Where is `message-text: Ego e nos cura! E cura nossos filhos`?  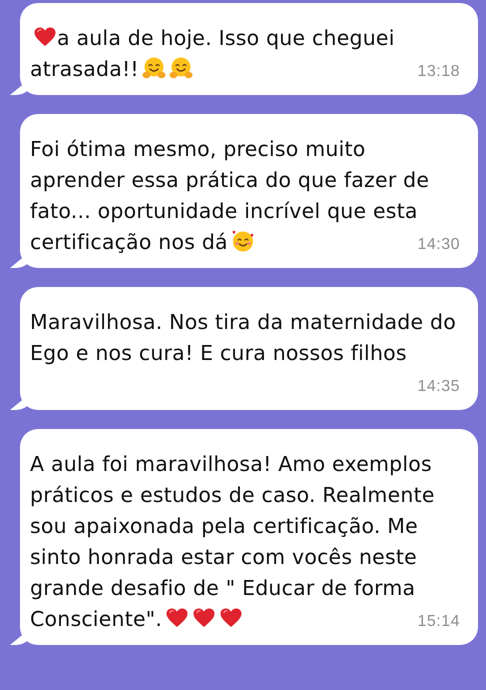 message-text: Ego e nos cura! E cura nossos filhos is located at coordinates (218, 353).